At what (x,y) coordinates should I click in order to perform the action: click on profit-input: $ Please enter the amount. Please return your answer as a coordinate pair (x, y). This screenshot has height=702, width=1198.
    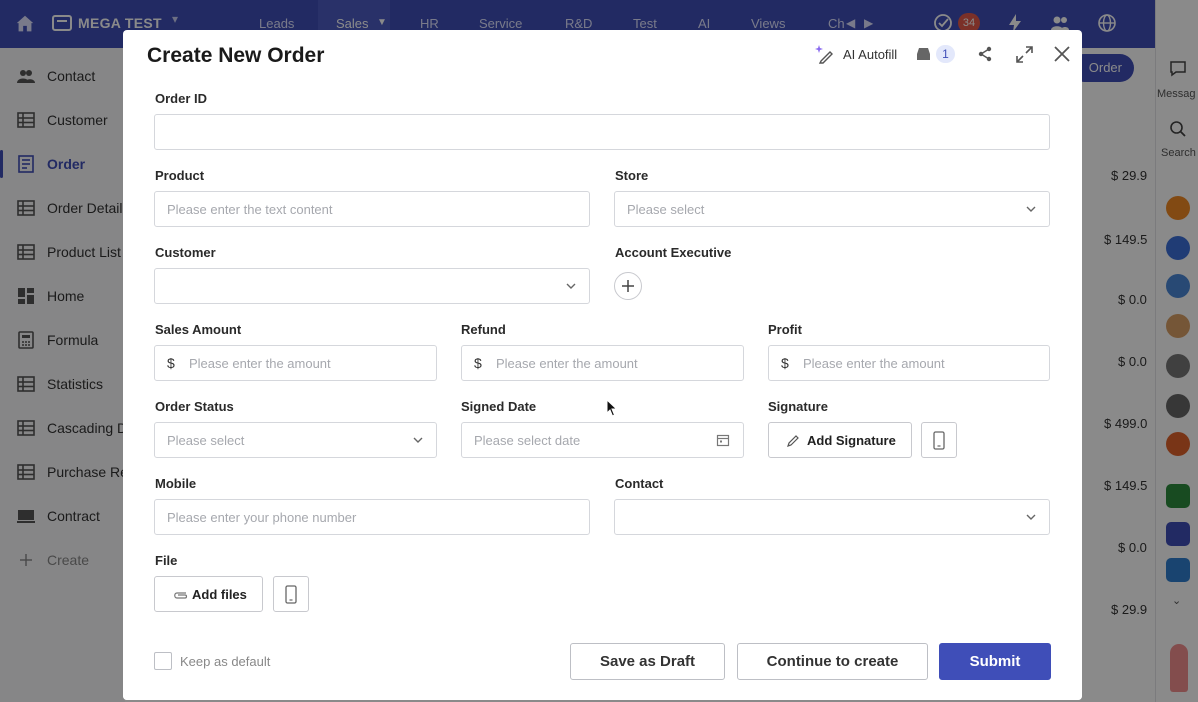
    Looking at the image, I should click on (909, 363).